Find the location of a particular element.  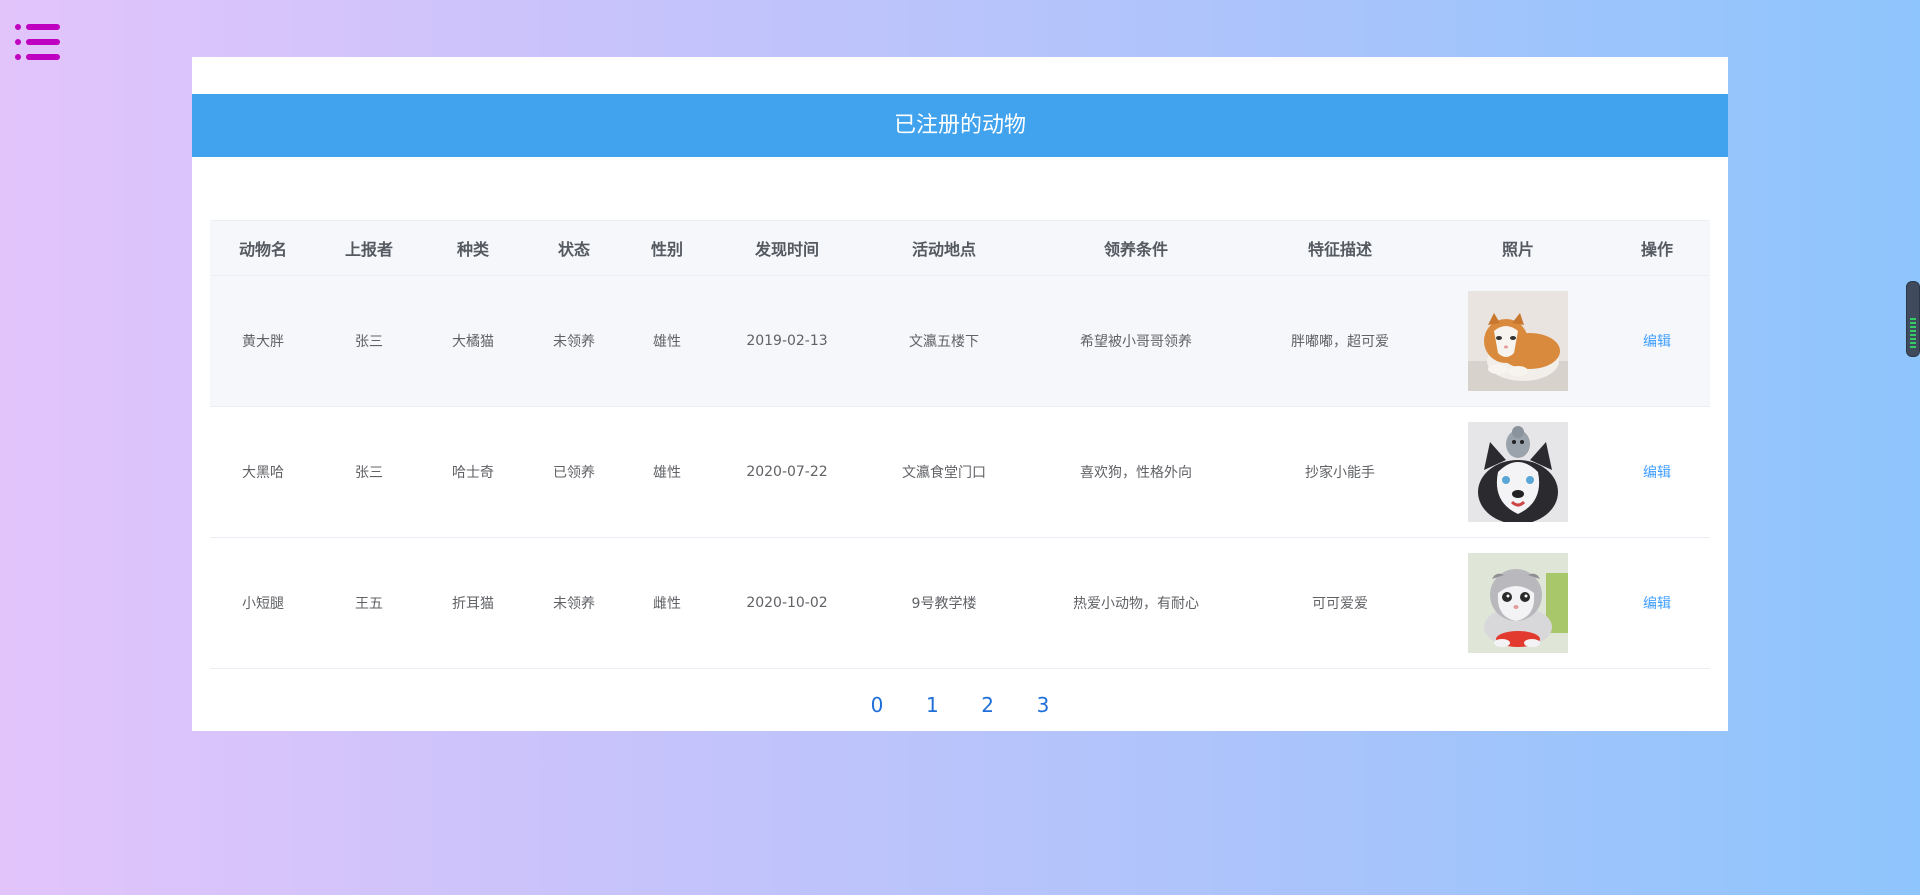

column-header-photo: 照片 is located at coordinates (1518, 248).